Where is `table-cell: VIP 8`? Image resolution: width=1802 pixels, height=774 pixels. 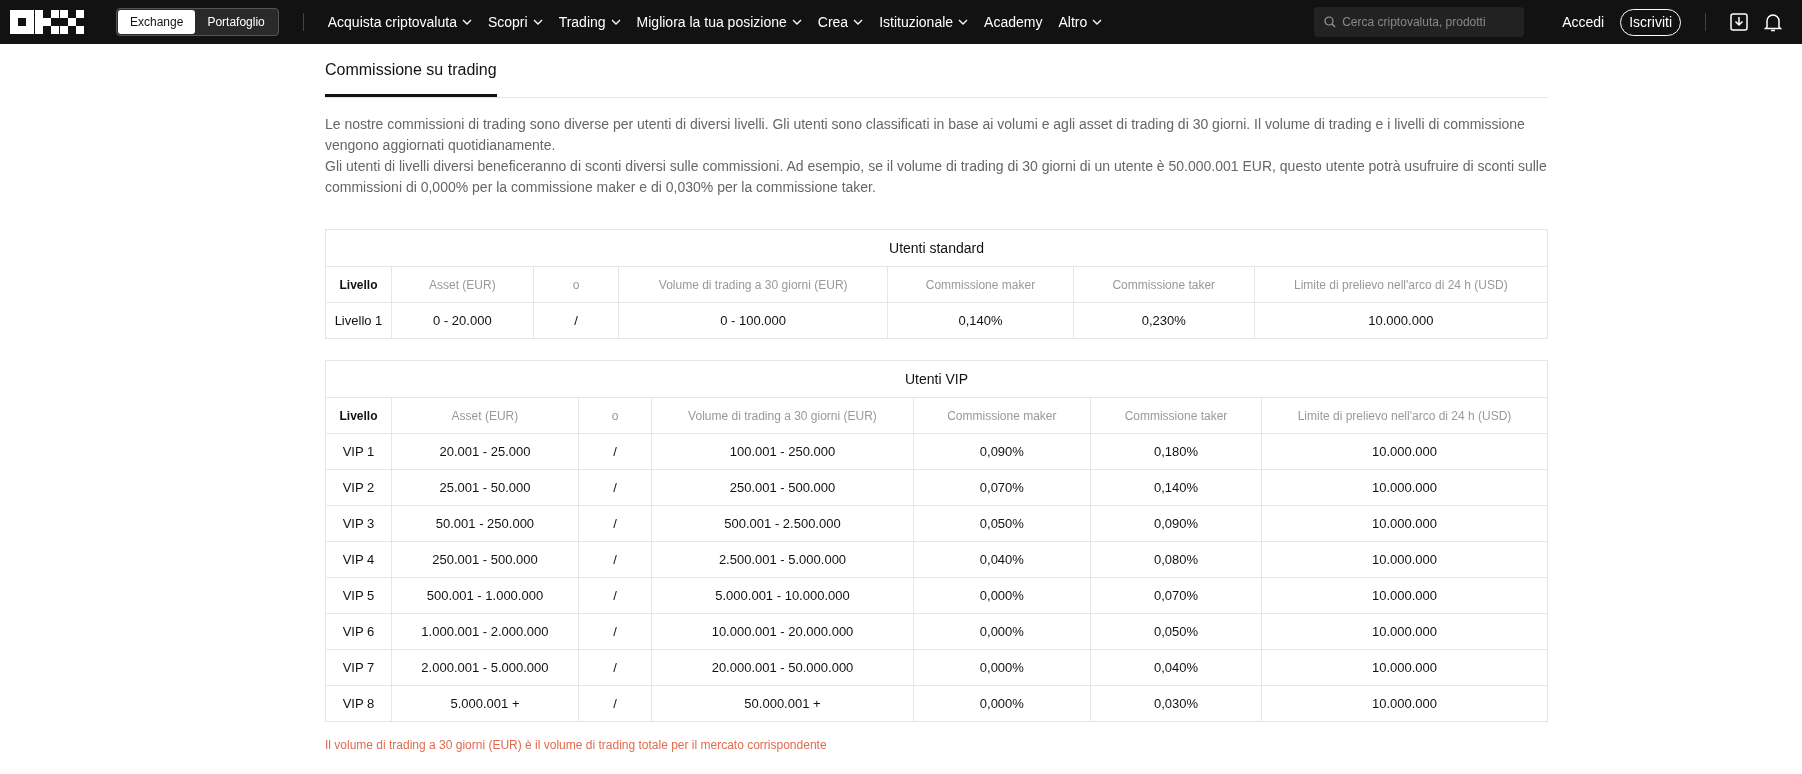
table-cell: VIP 8 is located at coordinates (358, 703).